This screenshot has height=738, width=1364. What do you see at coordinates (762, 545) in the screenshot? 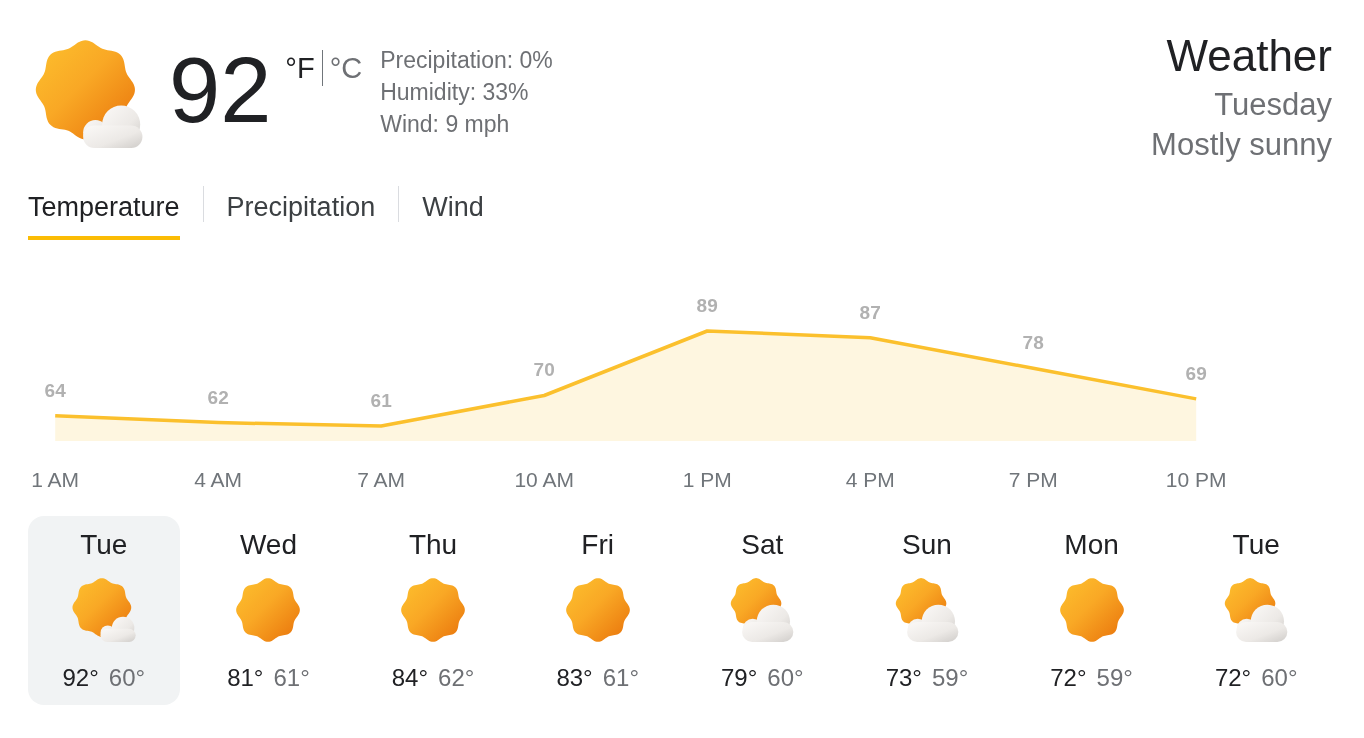
I see `day-name: Sat` at bounding box center [762, 545].